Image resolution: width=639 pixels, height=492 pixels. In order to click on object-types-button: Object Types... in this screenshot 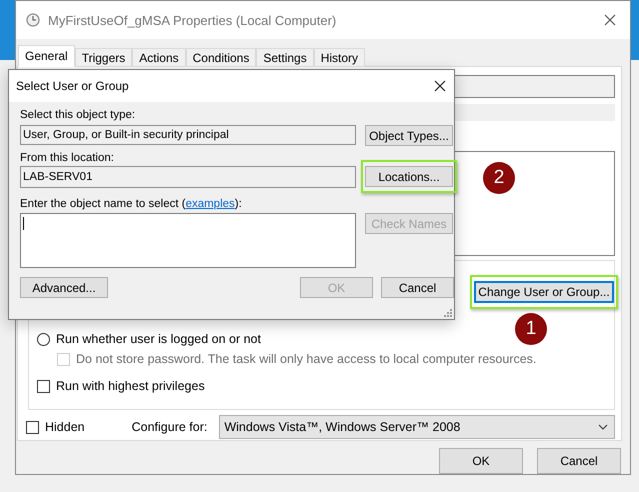, I will do `click(409, 135)`.